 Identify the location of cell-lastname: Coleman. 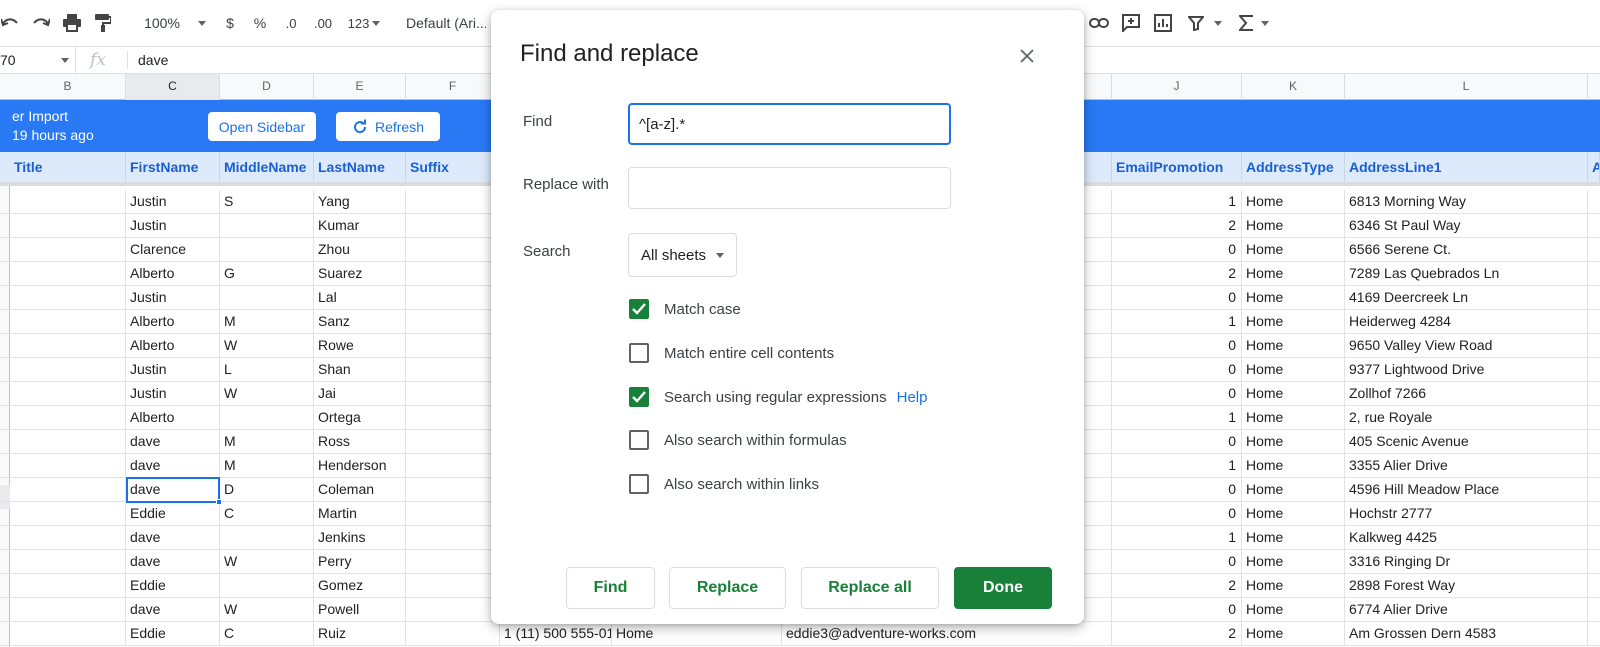
(360, 490).